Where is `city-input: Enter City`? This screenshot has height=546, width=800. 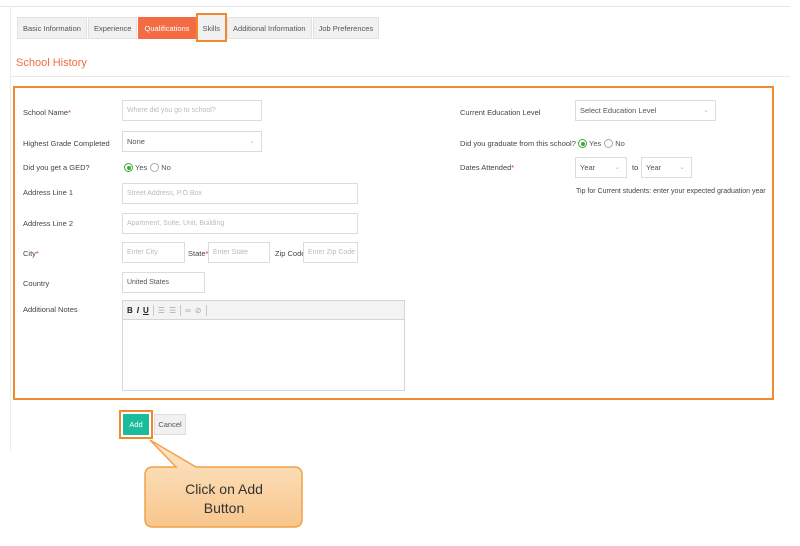
city-input: Enter City is located at coordinates (153, 252).